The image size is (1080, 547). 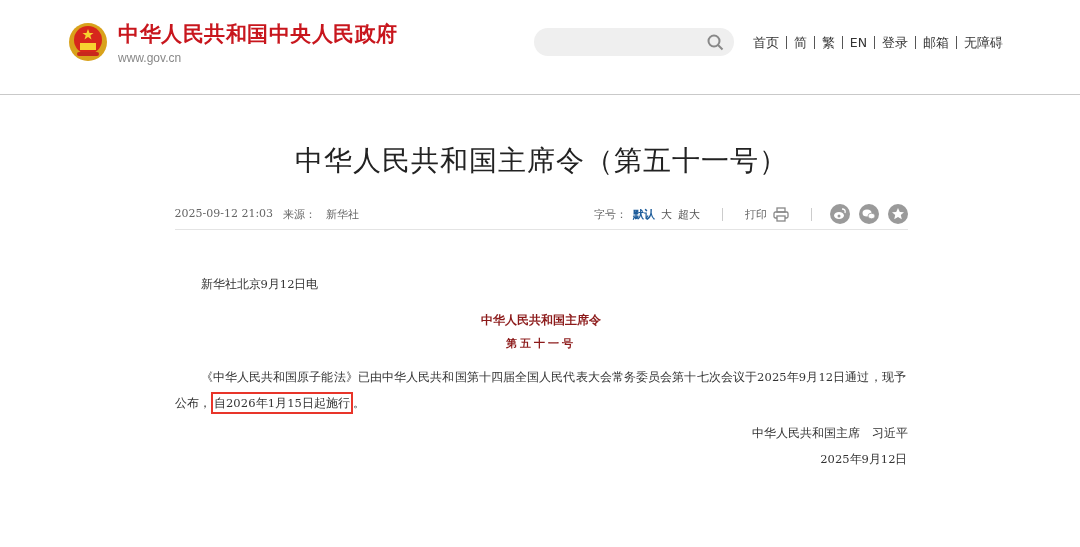 I want to click on source-label: 来源：, so click(x=300, y=214).